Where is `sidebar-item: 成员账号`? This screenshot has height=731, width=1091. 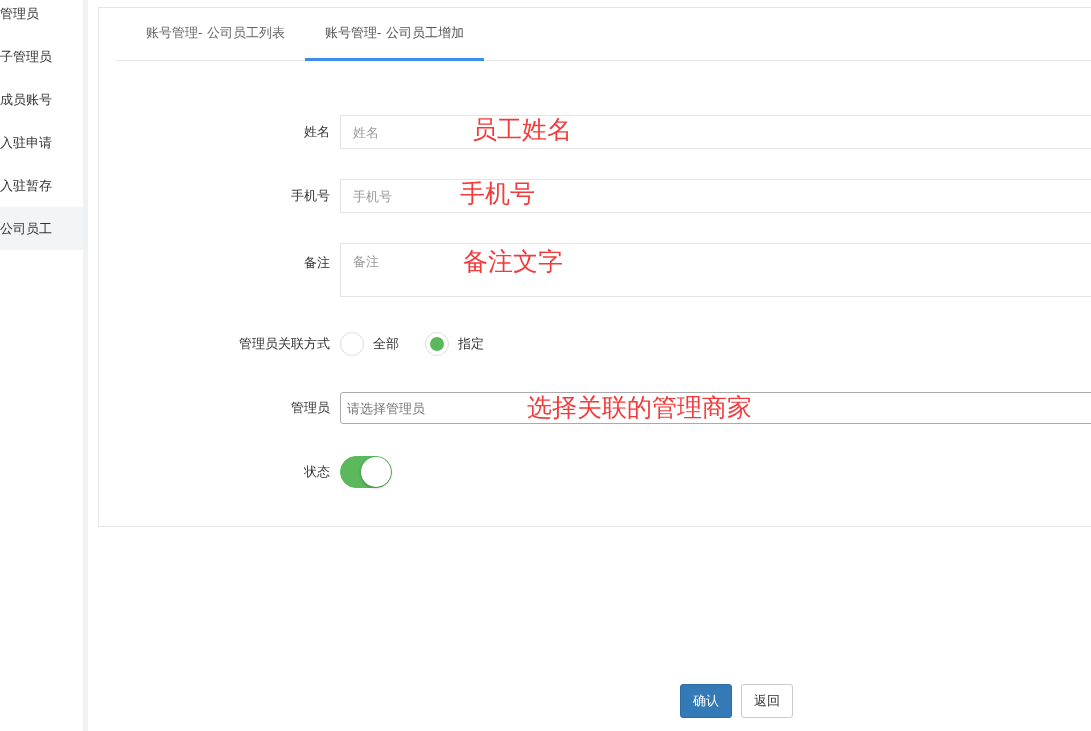 sidebar-item: 成员账号 is located at coordinates (41, 99).